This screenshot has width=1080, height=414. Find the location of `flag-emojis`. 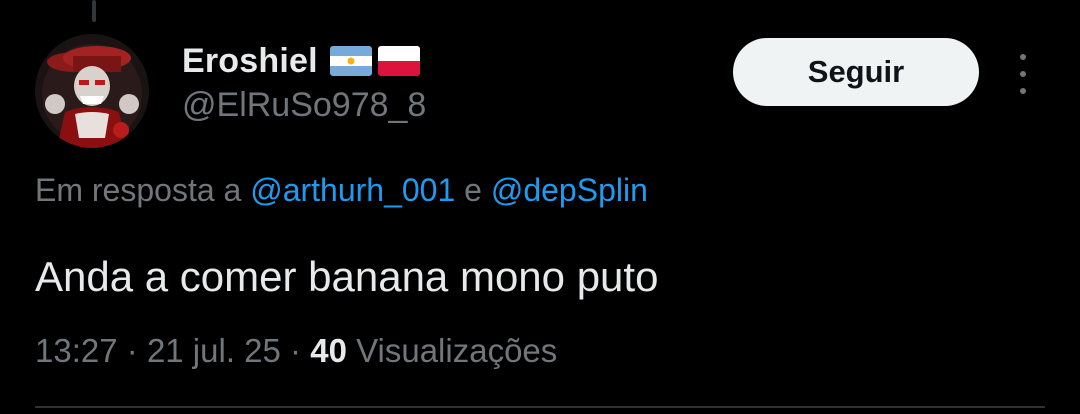

flag-emojis is located at coordinates (374, 61).